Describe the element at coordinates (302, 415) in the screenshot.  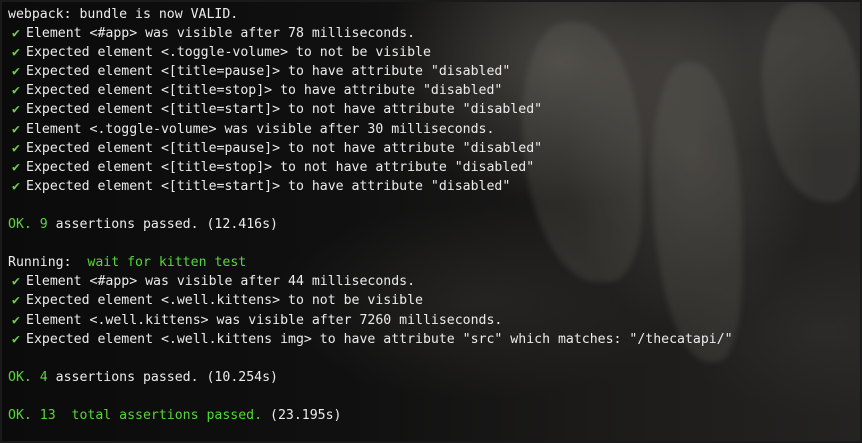
I see `total-time: (23.195s)` at that location.